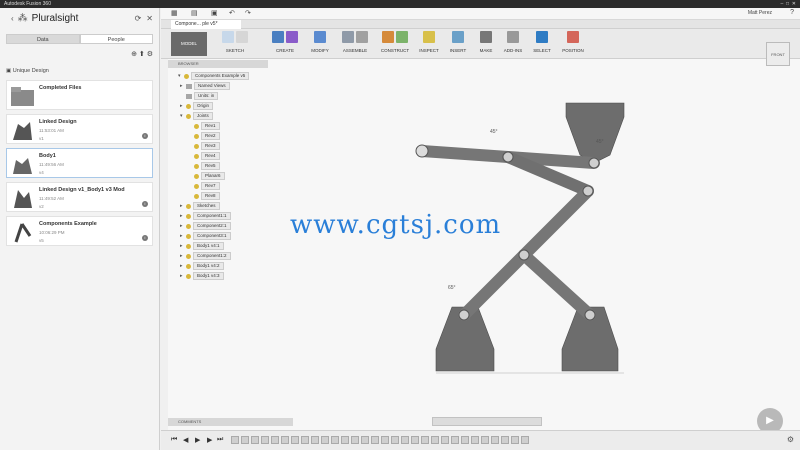 Image resolution: width=800 pixels, height=450 pixels. What do you see at coordinates (79, 129) in the screenshot?
I see `list-item: Linked Design 11:53:01 AM v1 i` at bounding box center [79, 129].